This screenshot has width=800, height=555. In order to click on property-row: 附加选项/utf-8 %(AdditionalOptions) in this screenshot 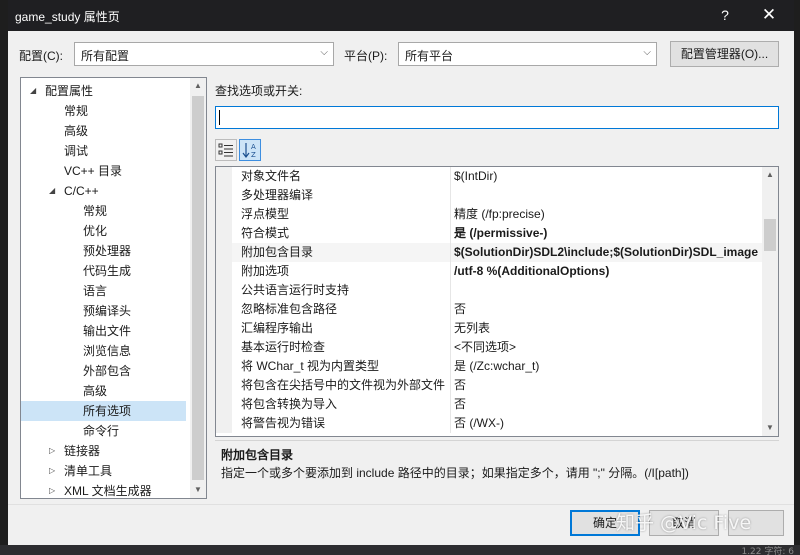, I will do `click(489, 271)`.